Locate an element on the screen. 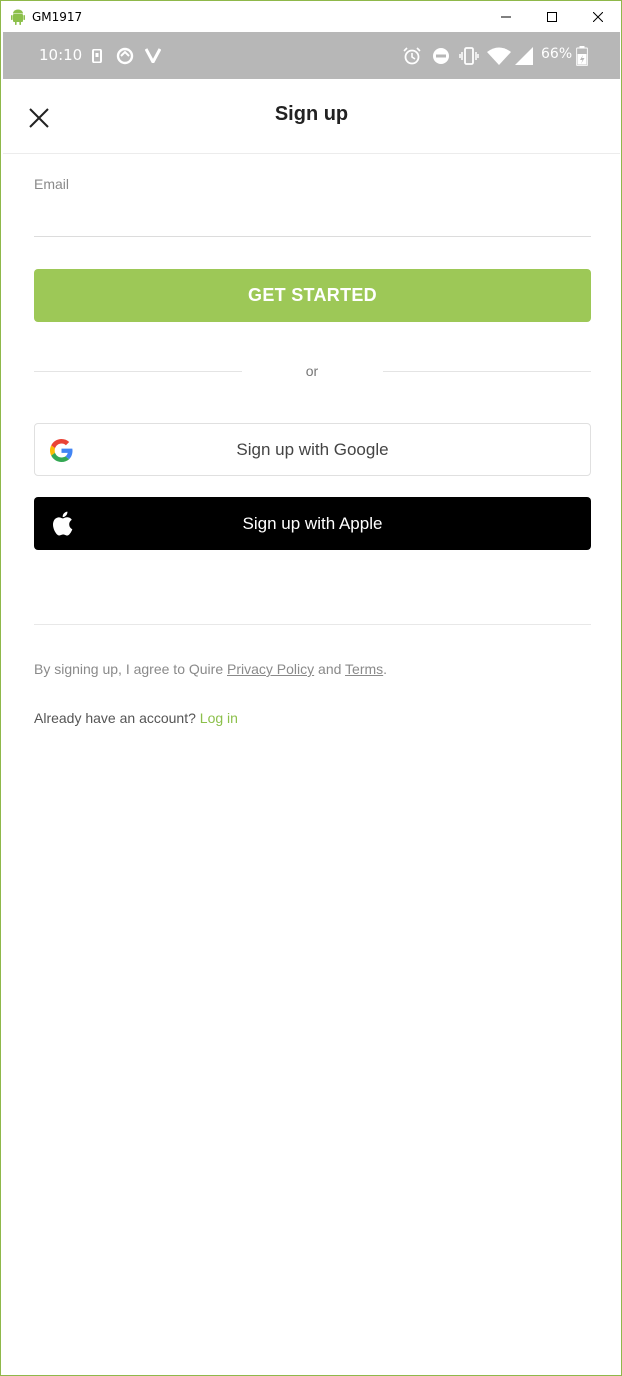 This screenshot has height=1376, width=622. get-started-label: GET STARTED is located at coordinates (312, 295).